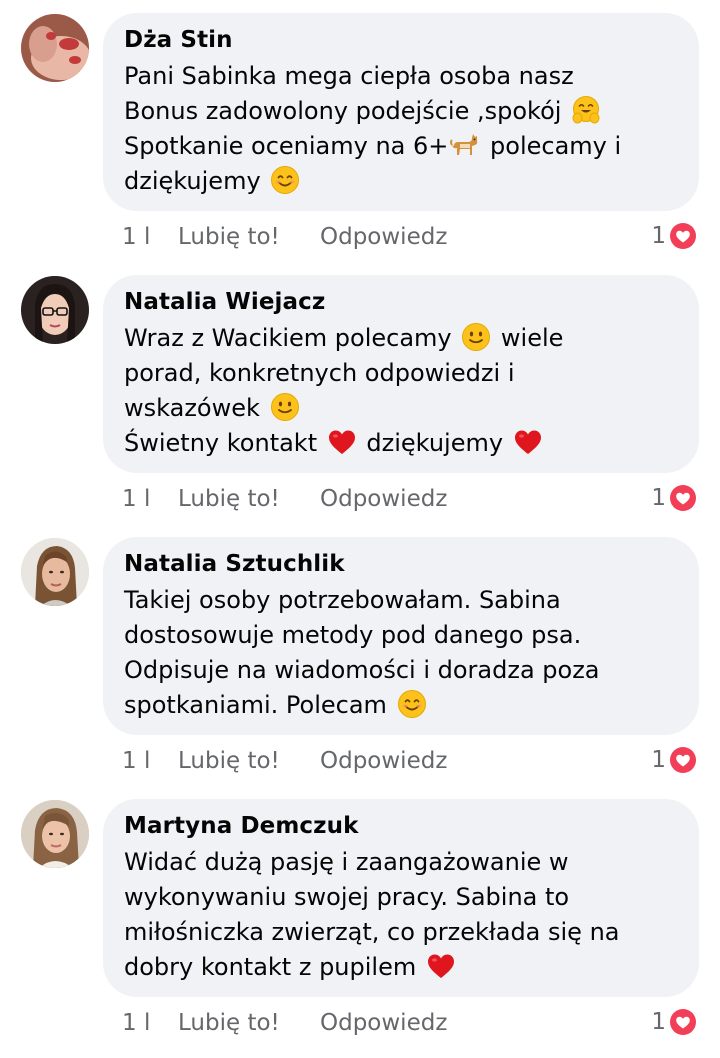 Image resolution: width=720 pixels, height=1058 pixels. What do you see at coordinates (401, 40) in the screenshot?
I see `author-name: Dża Stin` at bounding box center [401, 40].